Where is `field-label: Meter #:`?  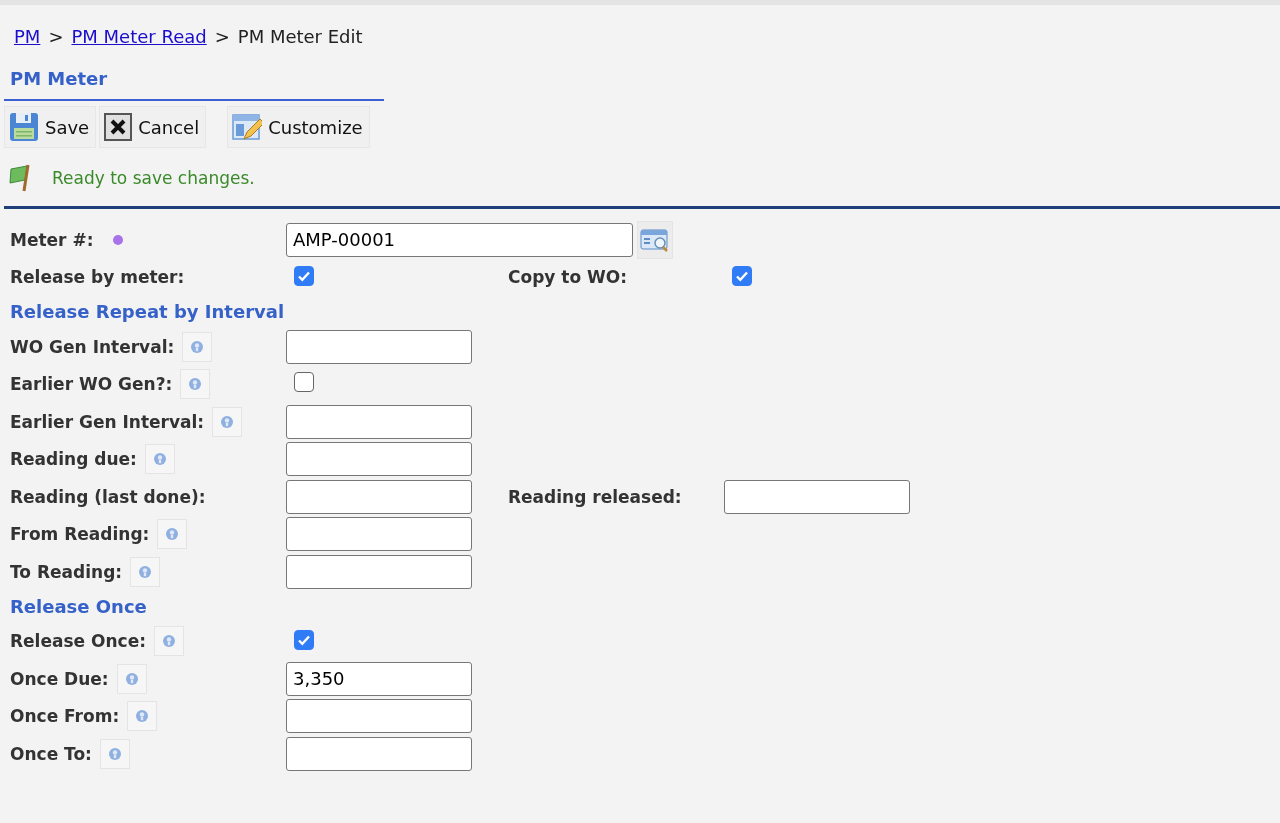 field-label: Meter #: is located at coordinates (52, 239).